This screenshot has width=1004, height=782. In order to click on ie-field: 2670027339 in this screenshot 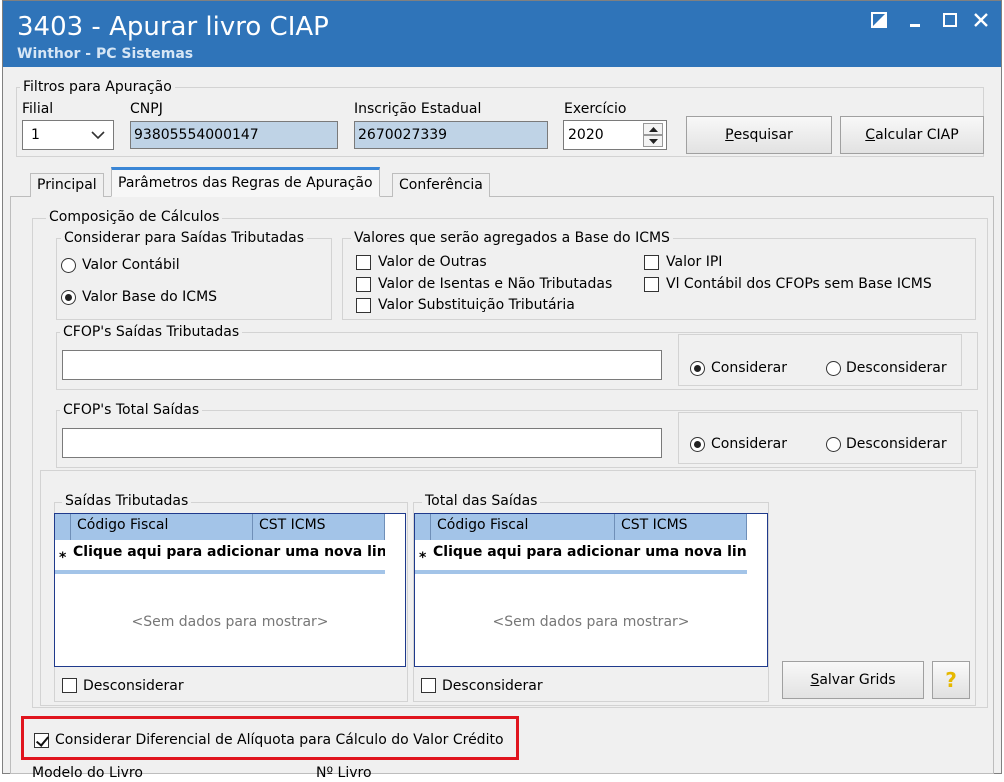, I will do `click(451, 135)`.